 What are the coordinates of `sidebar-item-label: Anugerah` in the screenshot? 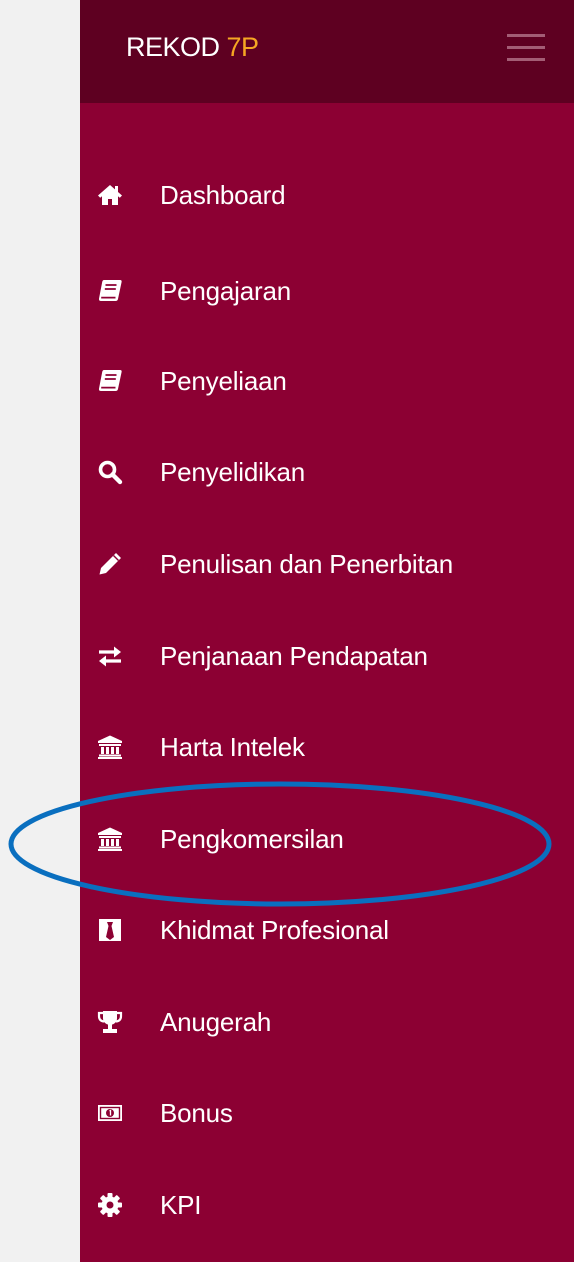 It's located at (216, 1022).